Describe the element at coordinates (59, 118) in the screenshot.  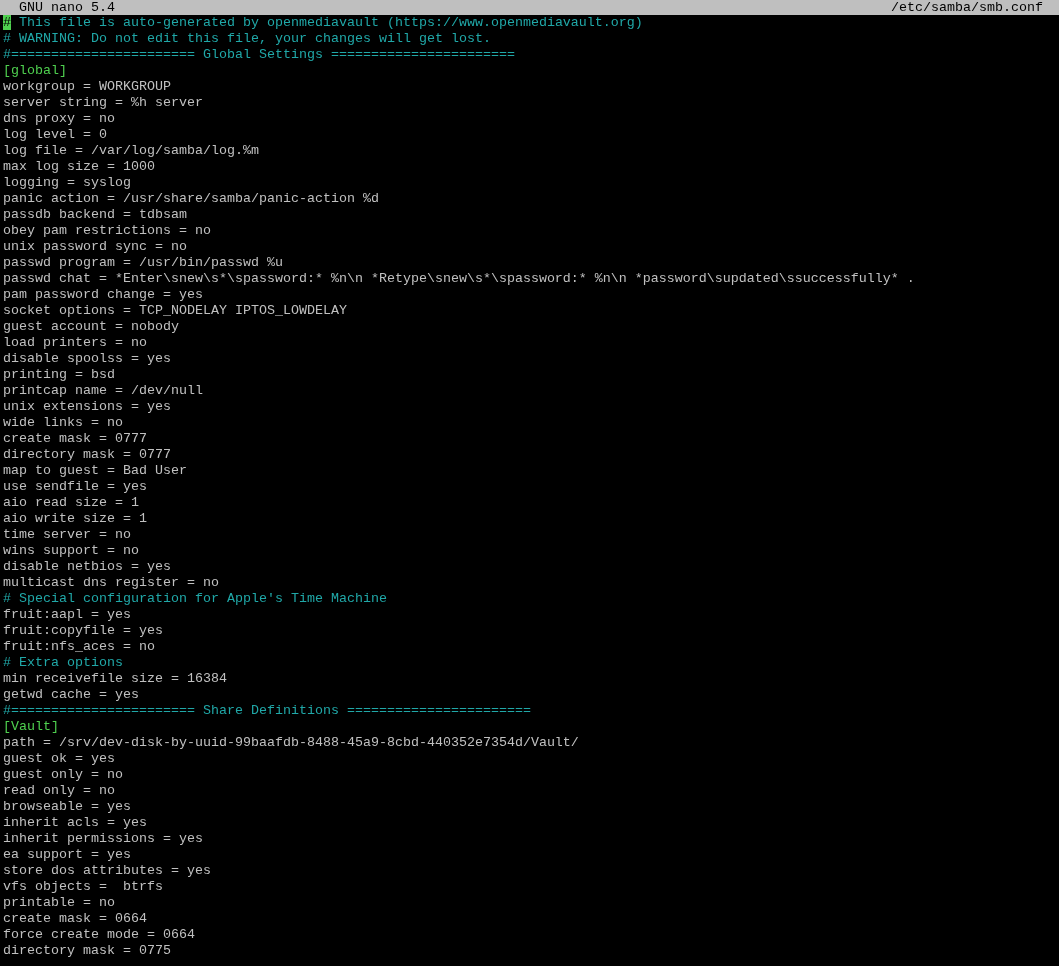
I see `config-line: dns proxy = no` at that location.